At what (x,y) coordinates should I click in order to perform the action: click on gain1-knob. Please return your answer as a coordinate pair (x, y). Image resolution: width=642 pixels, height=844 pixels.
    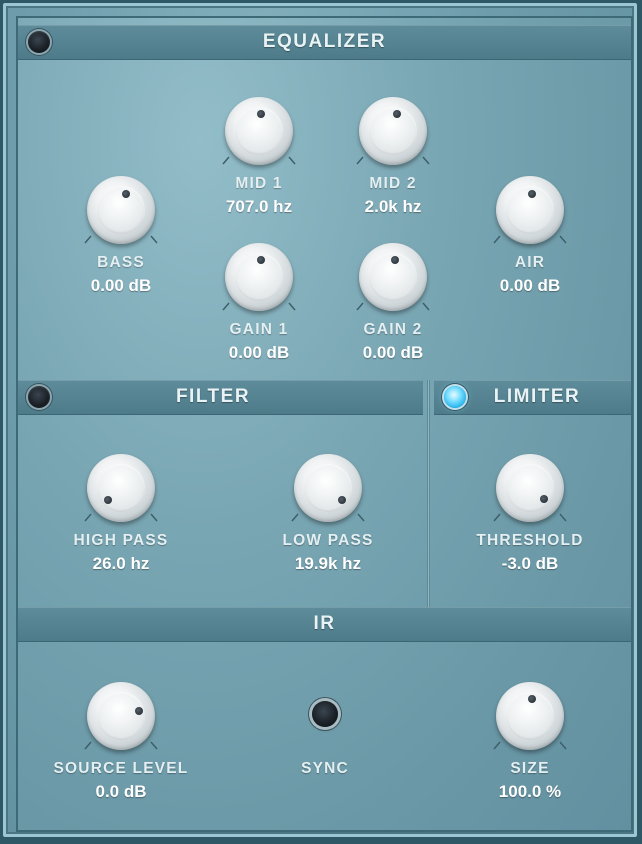
    Looking at the image, I should click on (259, 277).